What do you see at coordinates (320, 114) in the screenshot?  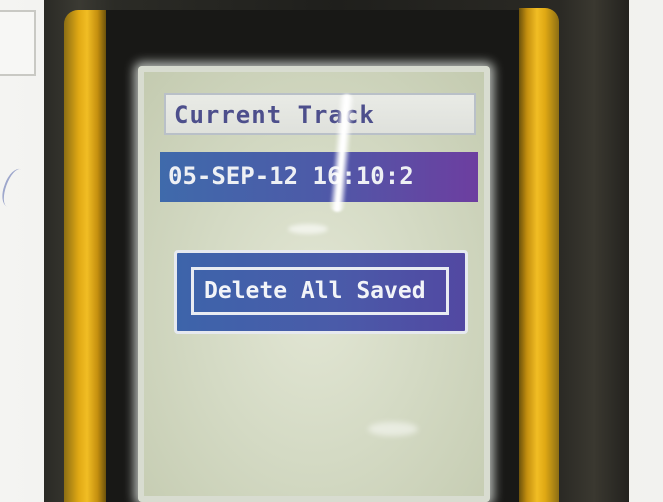 I see `current-track-heading: Current Track` at bounding box center [320, 114].